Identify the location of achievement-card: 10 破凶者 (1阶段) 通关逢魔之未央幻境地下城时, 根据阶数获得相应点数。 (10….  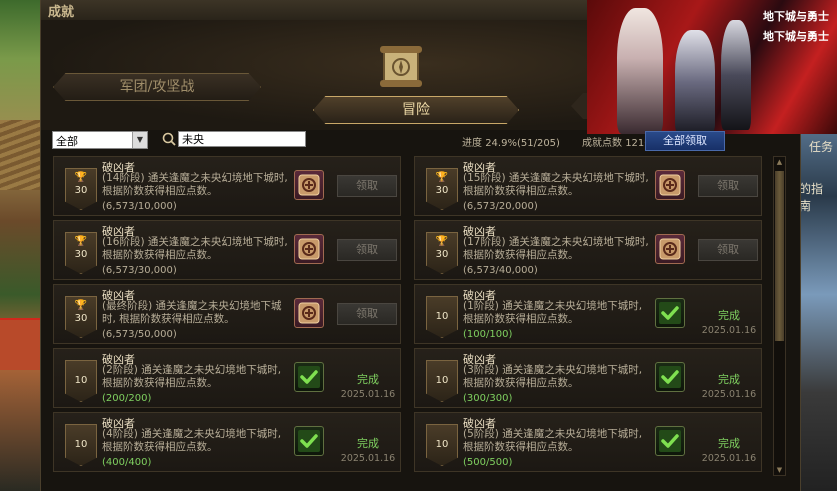
(588, 314).